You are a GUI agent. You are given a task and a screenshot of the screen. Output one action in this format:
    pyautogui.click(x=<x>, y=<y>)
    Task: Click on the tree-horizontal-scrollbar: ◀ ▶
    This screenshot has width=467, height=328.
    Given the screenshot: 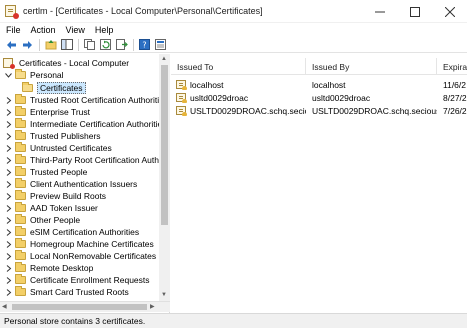 What is the action you would take?
    pyautogui.click(x=85, y=306)
    